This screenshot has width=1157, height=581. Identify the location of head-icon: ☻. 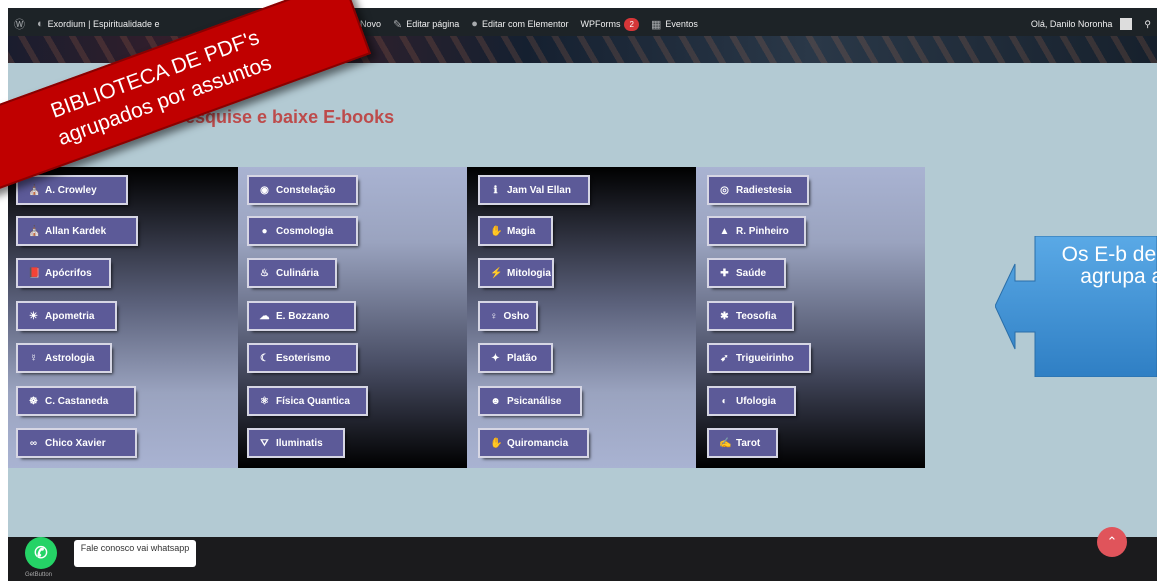
(495, 401).